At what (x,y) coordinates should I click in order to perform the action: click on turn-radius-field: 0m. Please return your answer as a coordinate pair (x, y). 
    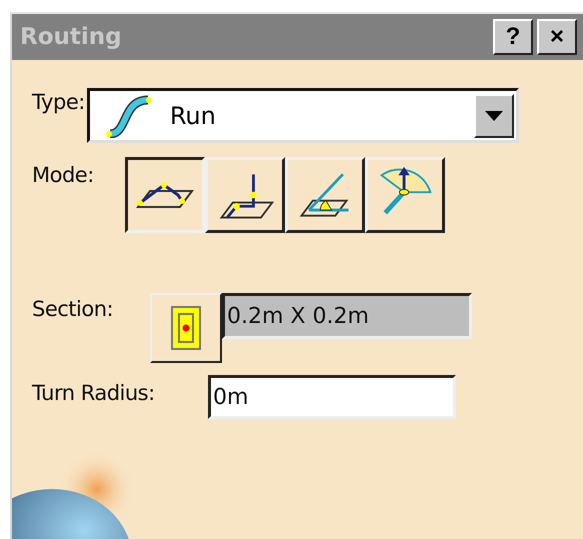
    Looking at the image, I should click on (332, 397).